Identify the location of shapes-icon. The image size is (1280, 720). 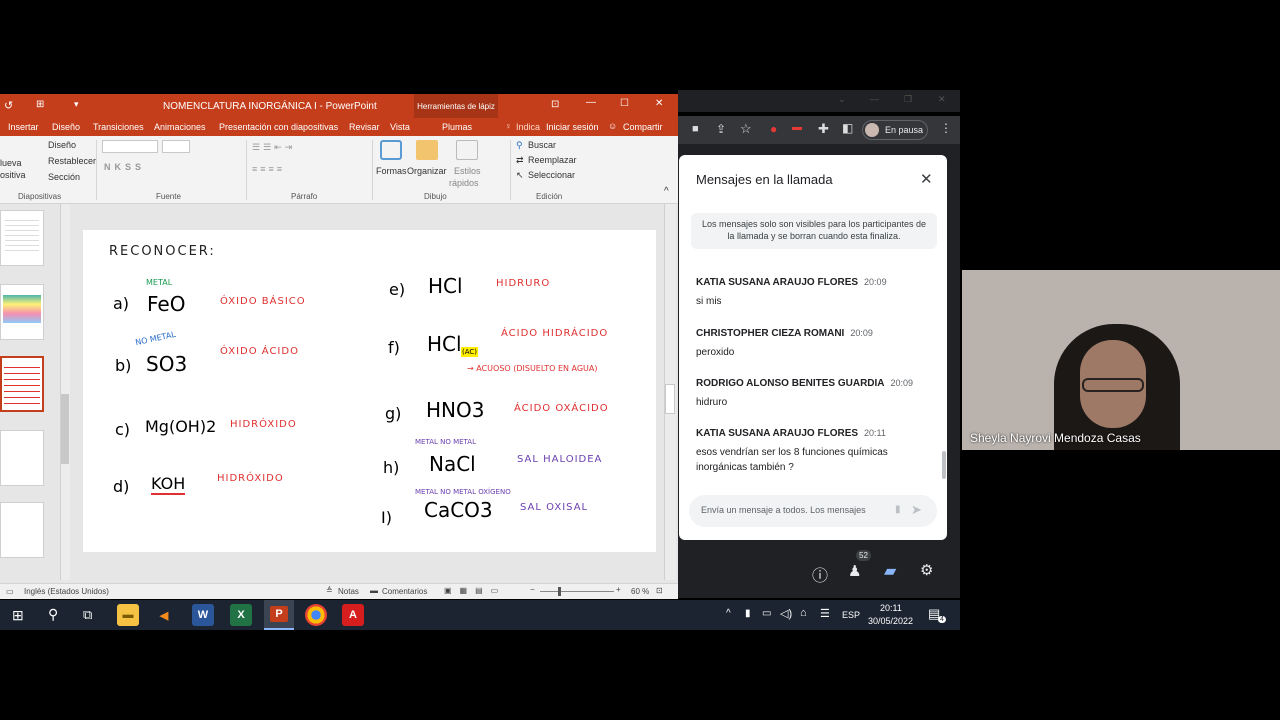
(391, 150).